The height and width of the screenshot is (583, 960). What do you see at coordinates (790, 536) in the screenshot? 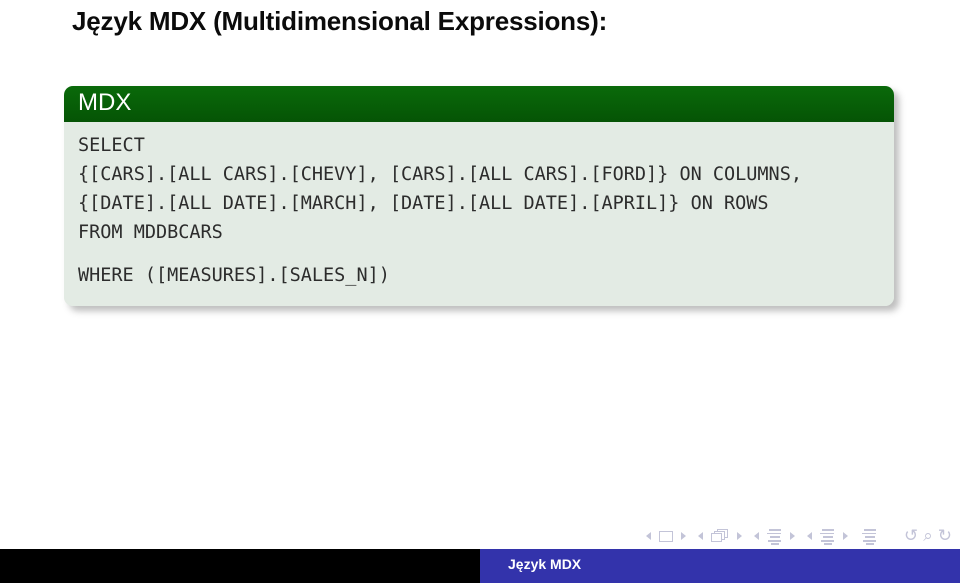
I see `subsection-next-icon` at bounding box center [790, 536].